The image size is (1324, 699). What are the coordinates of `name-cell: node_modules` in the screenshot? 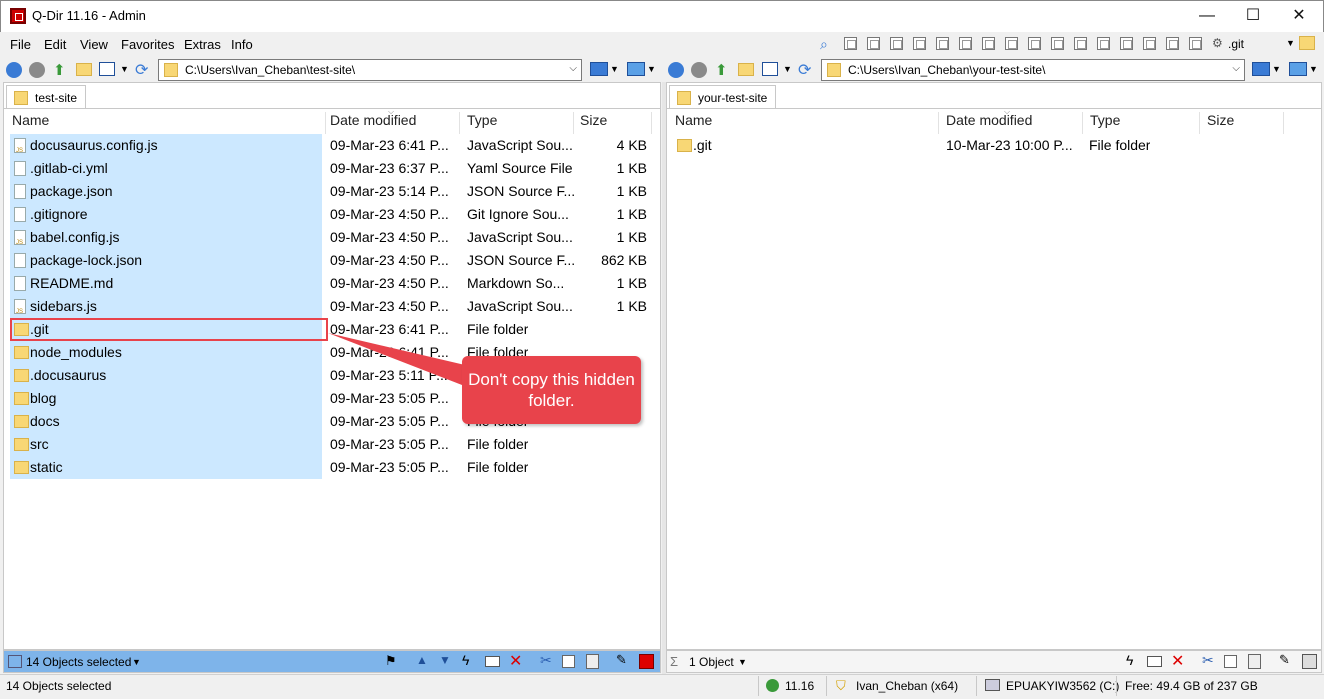 It's located at (166, 352).